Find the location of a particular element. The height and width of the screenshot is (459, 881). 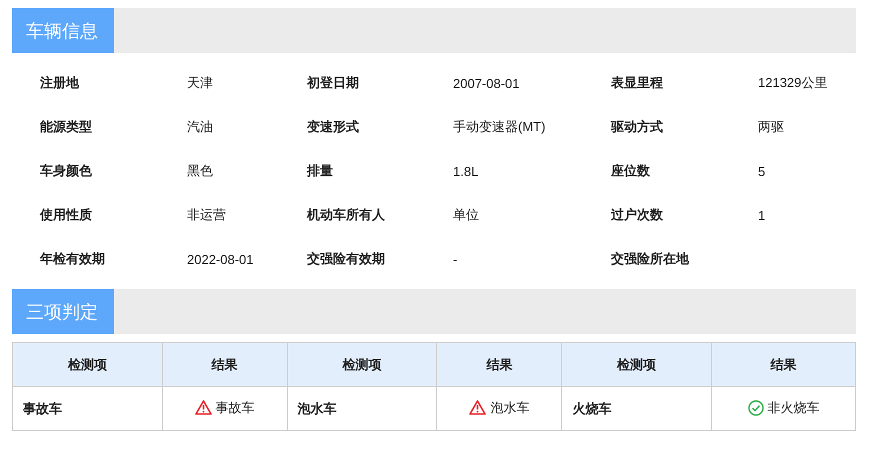

result-text: 非火烧车 is located at coordinates (794, 407).